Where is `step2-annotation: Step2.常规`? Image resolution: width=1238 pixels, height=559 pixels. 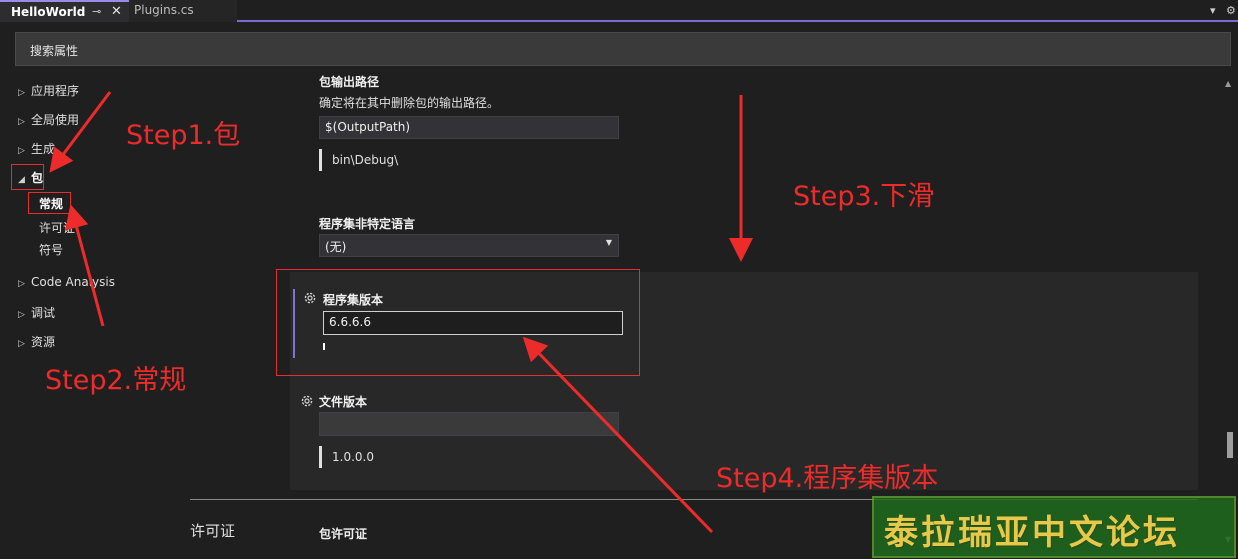
step2-annotation: Step2.常规 is located at coordinates (116, 380).